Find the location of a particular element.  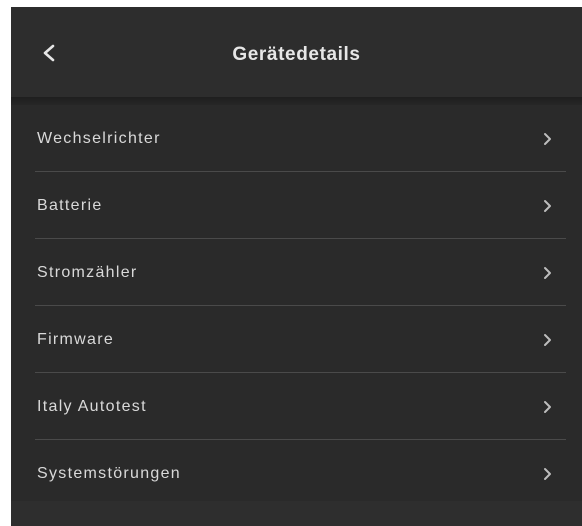

back-button is located at coordinates (49, 53).